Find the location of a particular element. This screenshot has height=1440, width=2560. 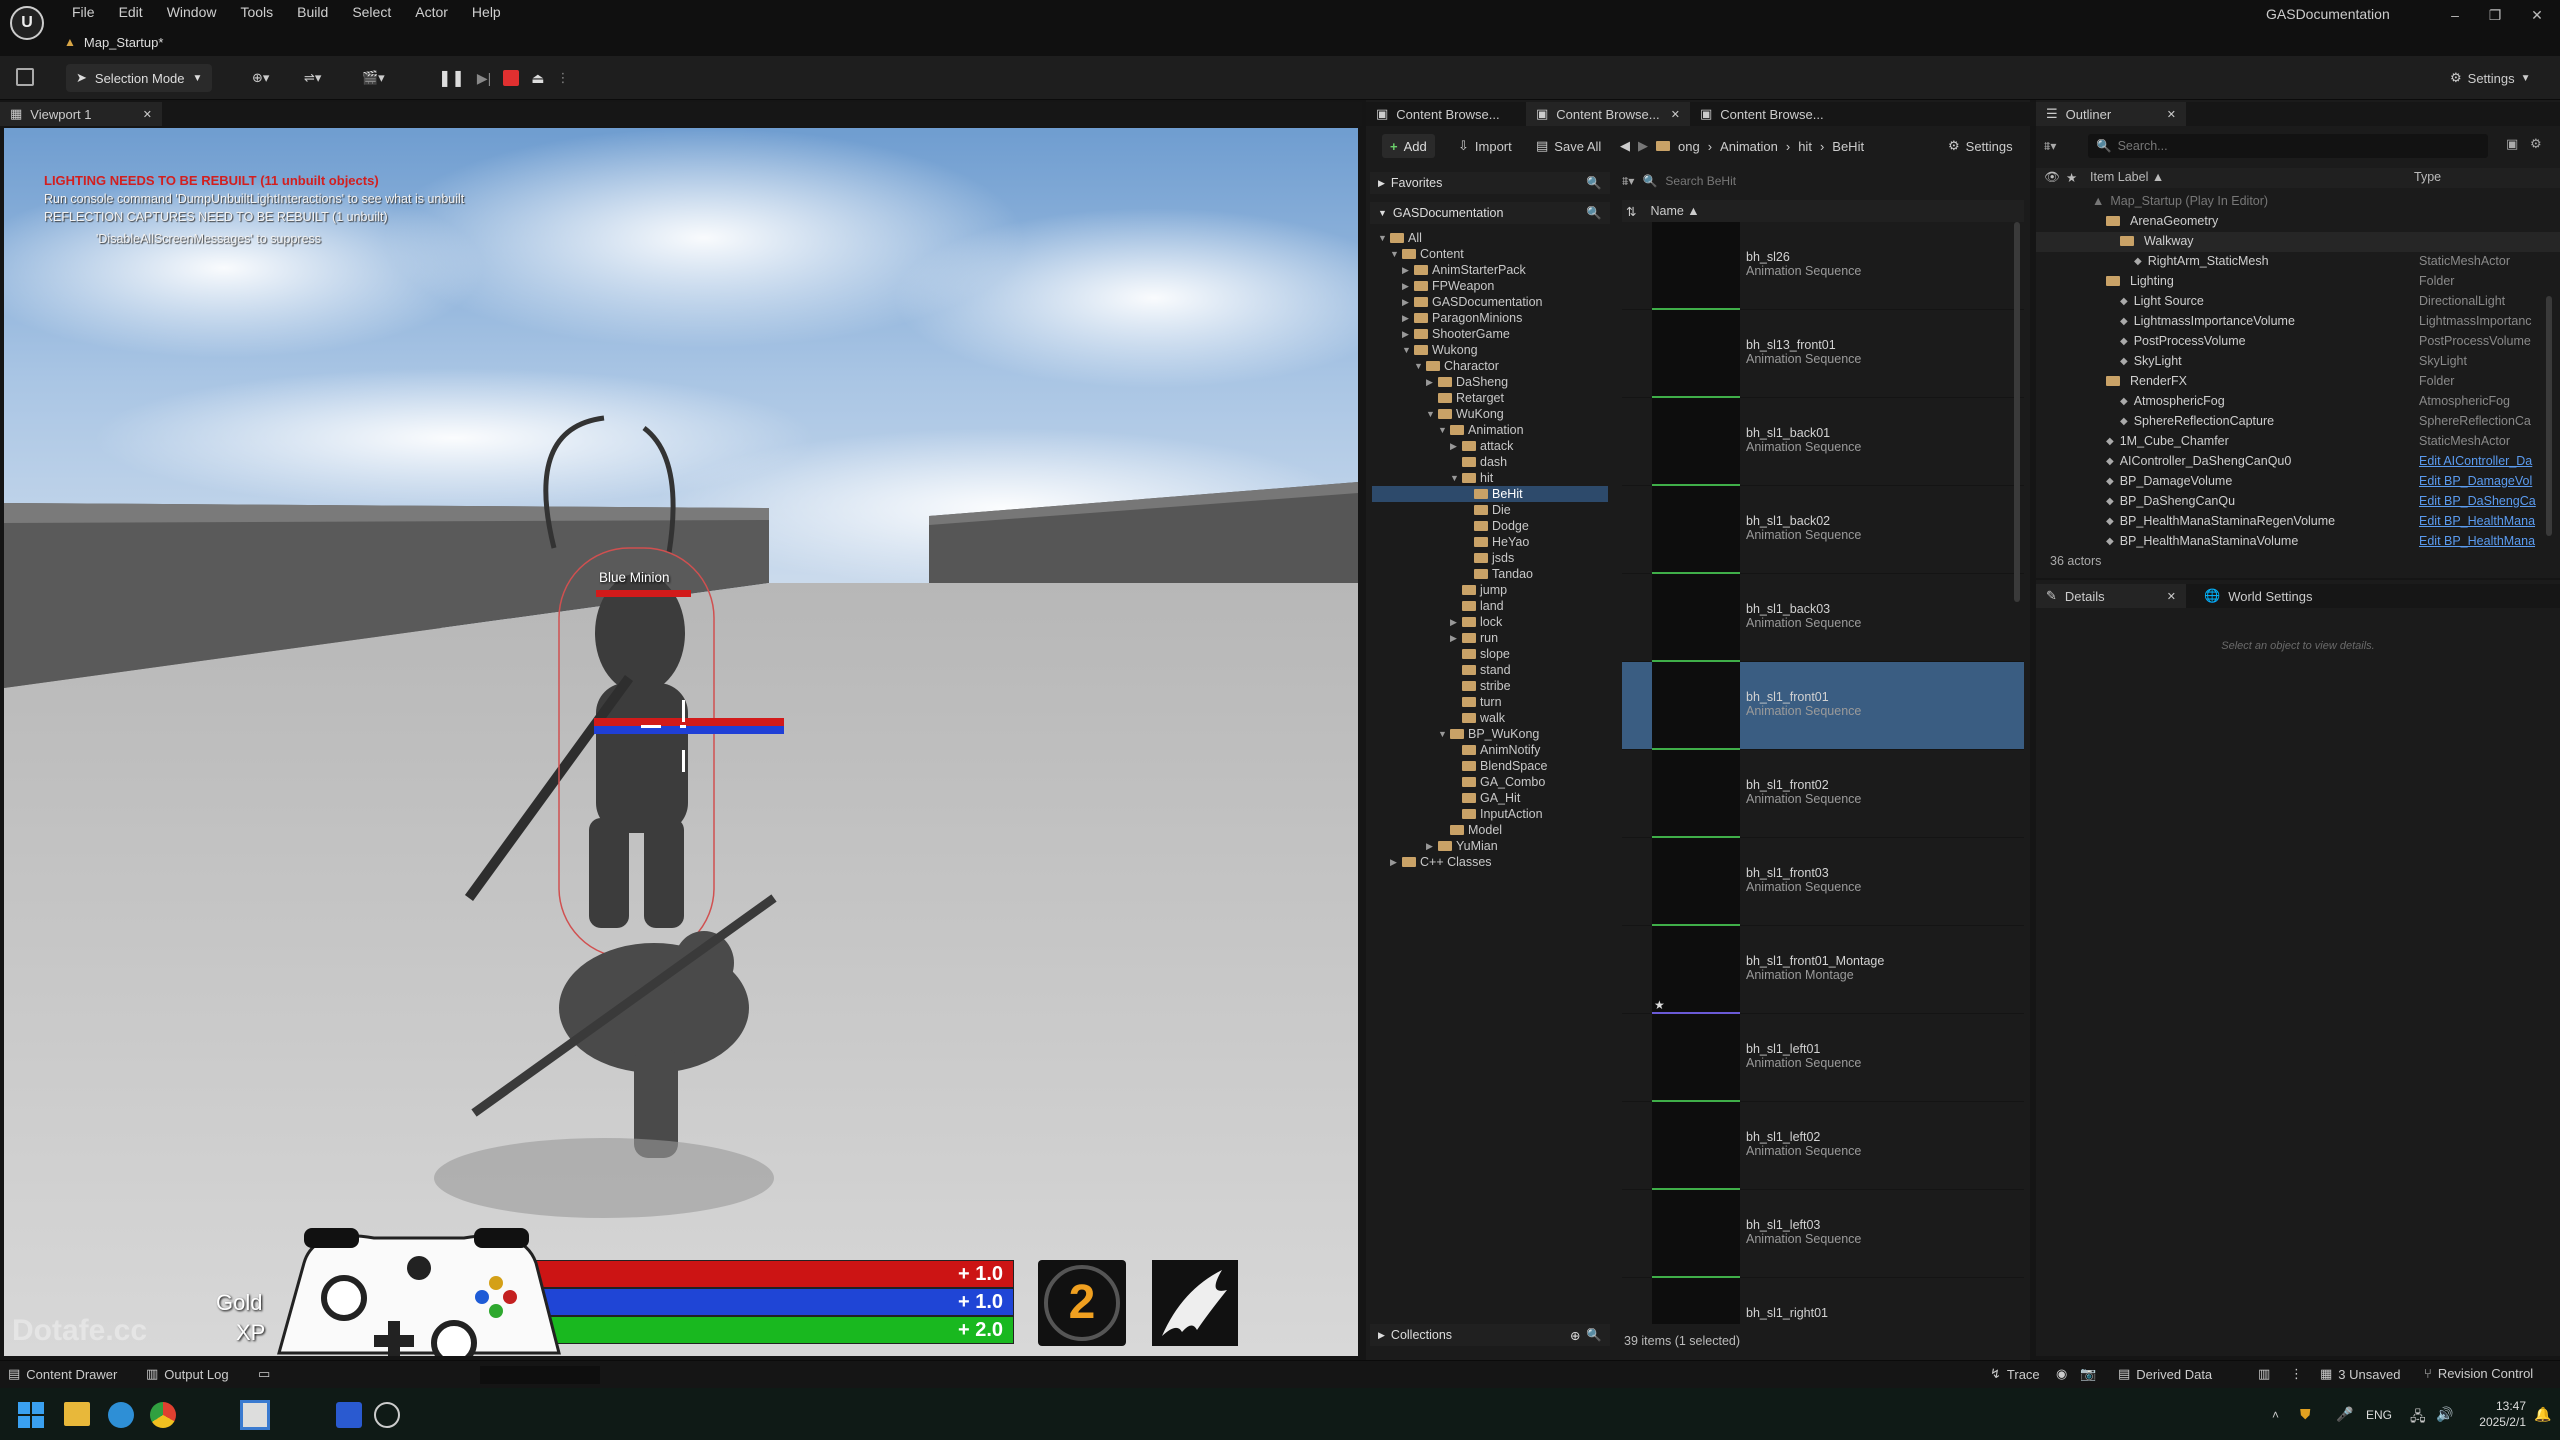

tree-folder-item: ▼ Charactor is located at coordinates (1490, 366).